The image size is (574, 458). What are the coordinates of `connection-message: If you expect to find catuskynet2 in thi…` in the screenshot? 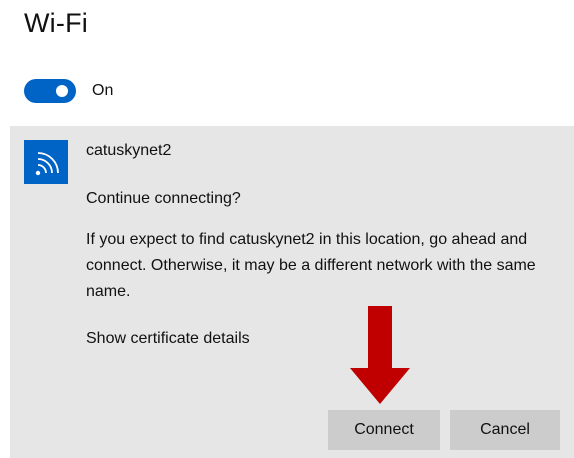 It's located at (311, 265).